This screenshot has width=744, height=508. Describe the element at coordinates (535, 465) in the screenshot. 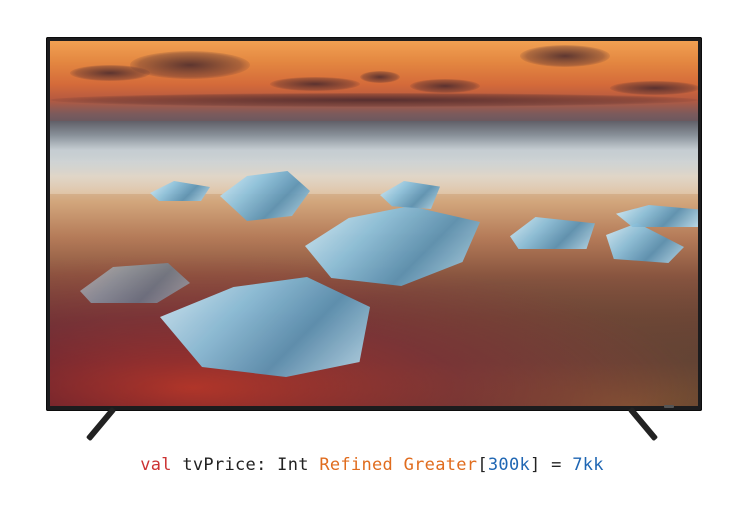

I see `bracket-close: ]` at that location.